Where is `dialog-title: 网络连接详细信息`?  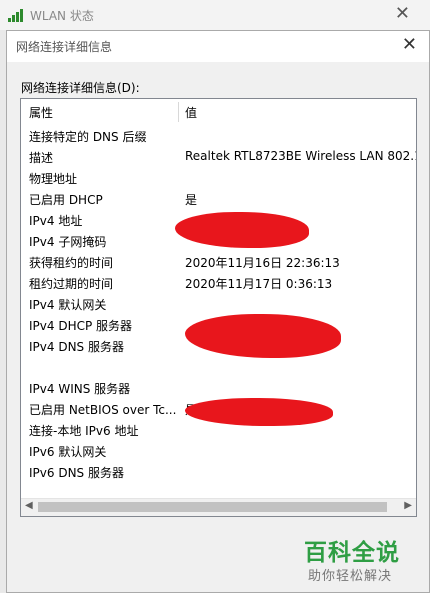
dialog-title: 网络连接详细信息 is located at coordinates (64, 47).